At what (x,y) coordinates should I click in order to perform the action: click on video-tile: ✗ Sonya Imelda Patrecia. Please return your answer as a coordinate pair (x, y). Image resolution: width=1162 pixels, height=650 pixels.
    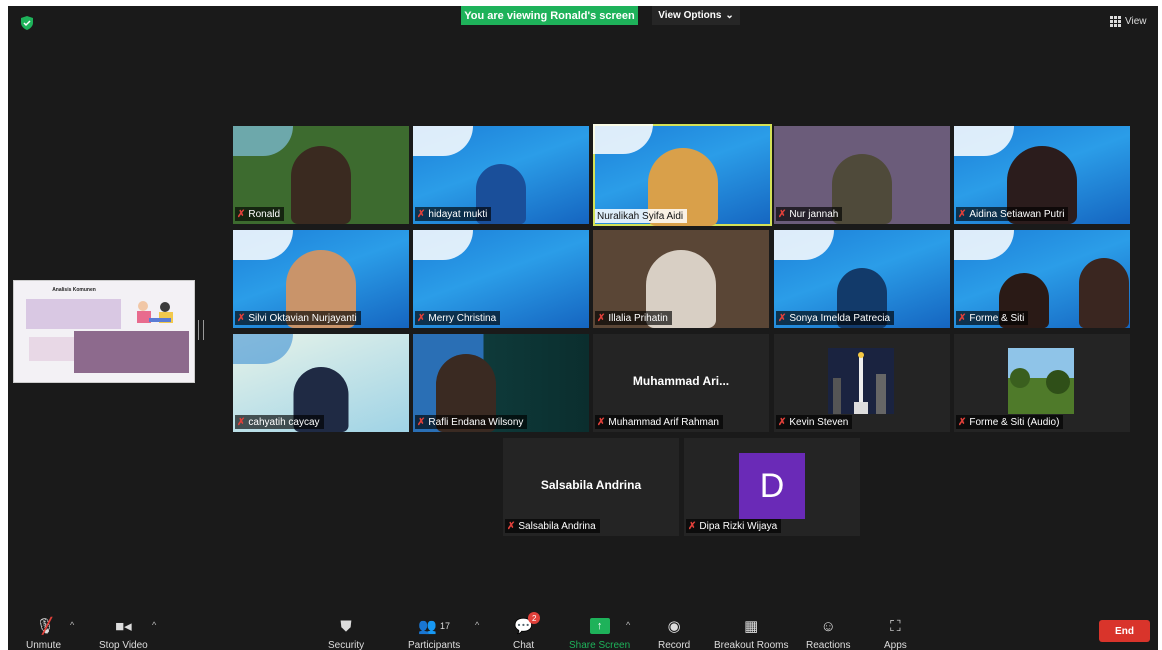
    Looking at the image, I should click on (862, 279).